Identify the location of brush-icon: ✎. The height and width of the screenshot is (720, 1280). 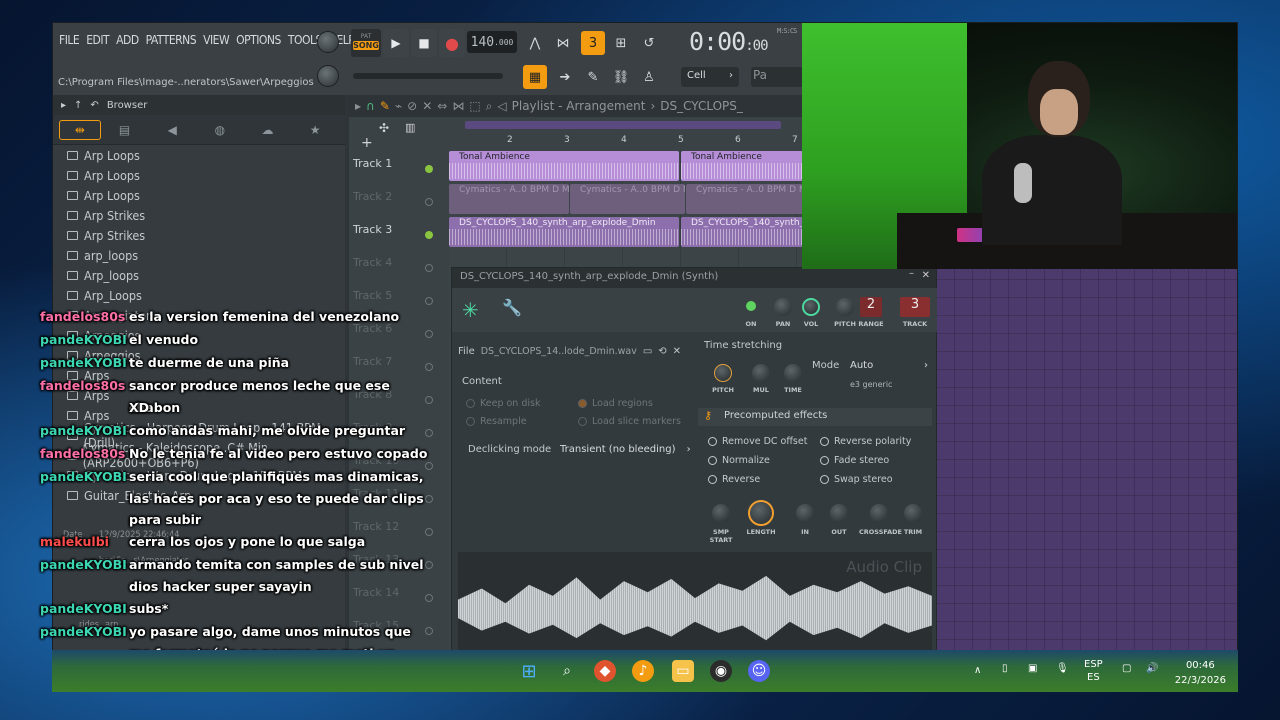
(593, 77).